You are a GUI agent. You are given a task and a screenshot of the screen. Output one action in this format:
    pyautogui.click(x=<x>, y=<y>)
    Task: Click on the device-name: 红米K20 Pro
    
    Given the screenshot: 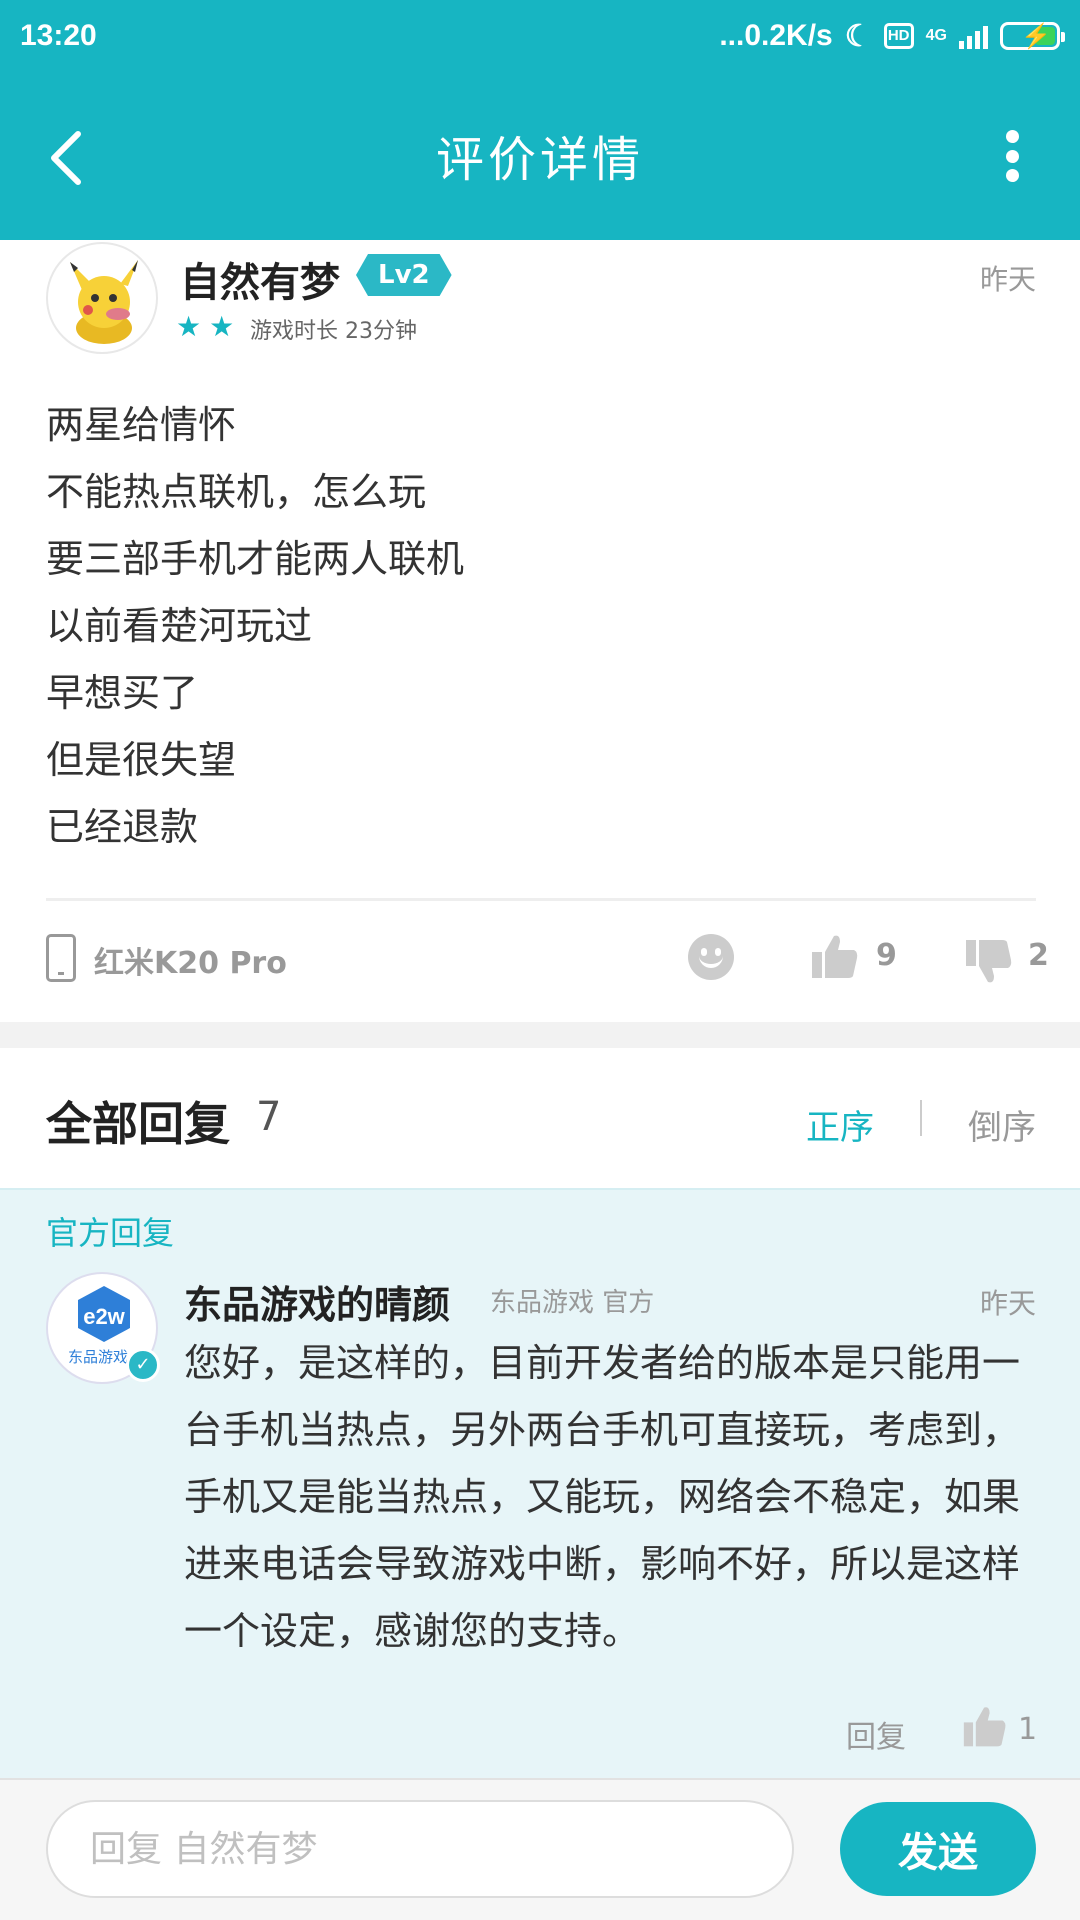 What is the action you would take?
    pyautogui.click(x=190, y=963)
    